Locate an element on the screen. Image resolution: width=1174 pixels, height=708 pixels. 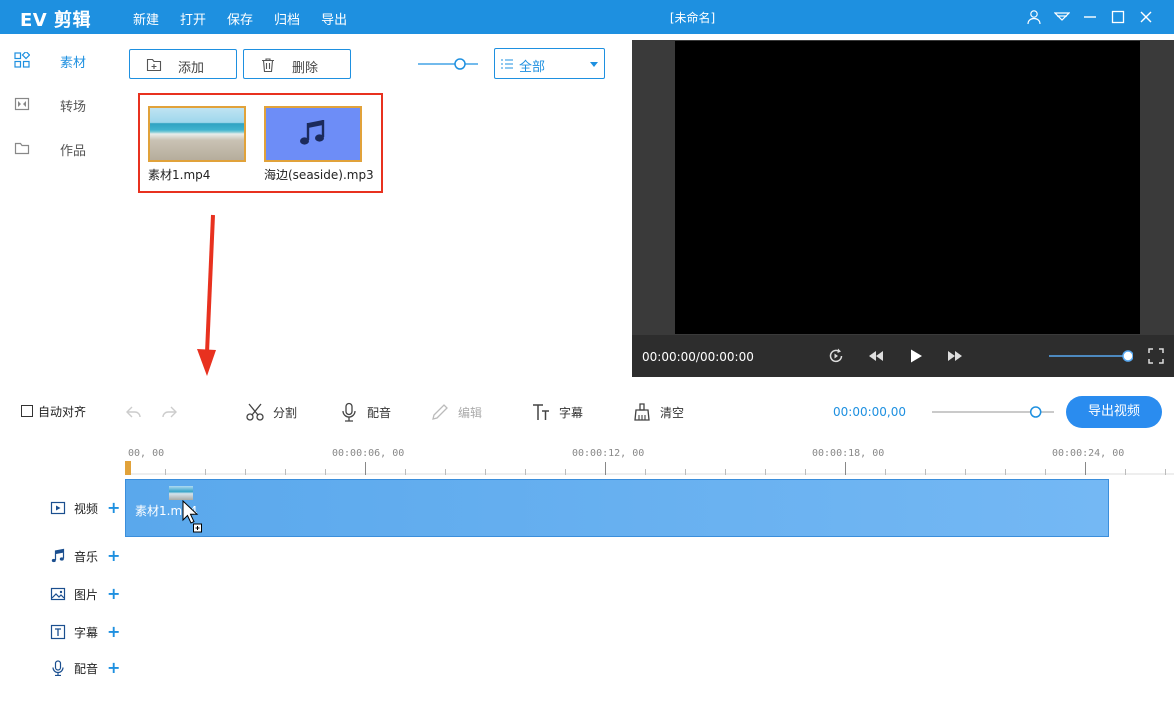
redo-icon is located at coordinates (169, 412).